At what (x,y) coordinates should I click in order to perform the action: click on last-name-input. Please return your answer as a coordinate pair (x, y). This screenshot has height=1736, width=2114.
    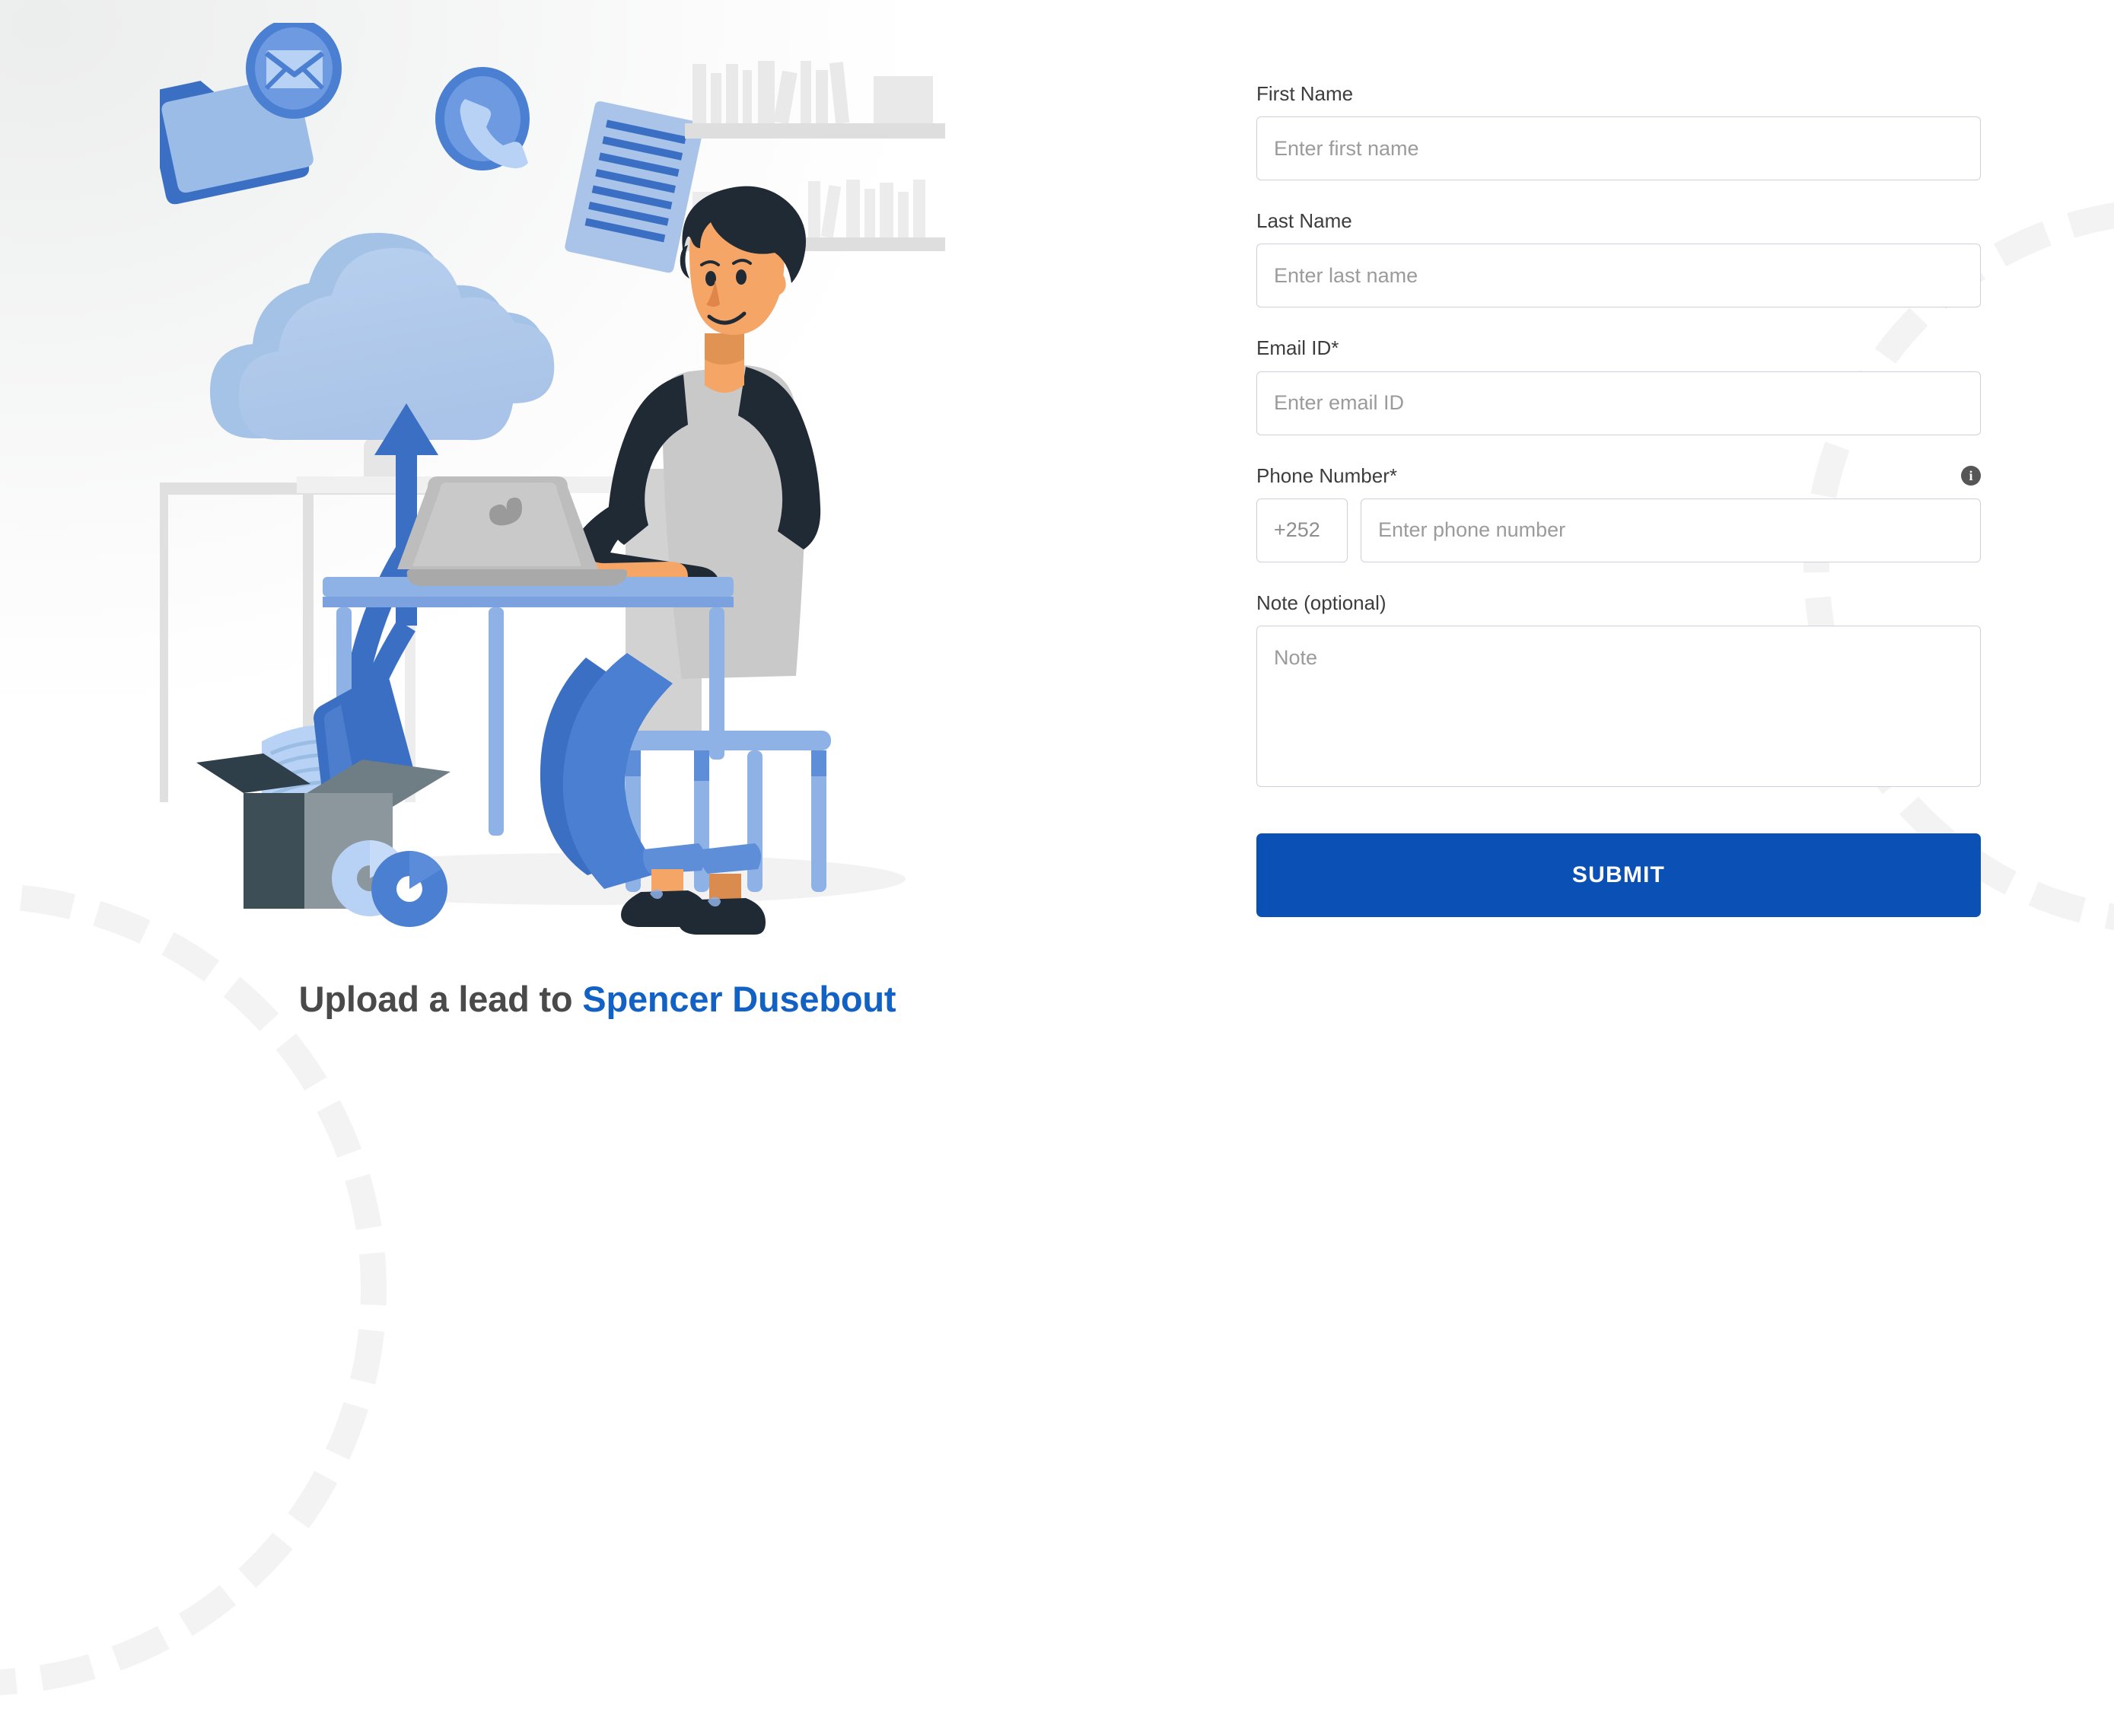
    Looking at the image, I should click on (1618, 276).